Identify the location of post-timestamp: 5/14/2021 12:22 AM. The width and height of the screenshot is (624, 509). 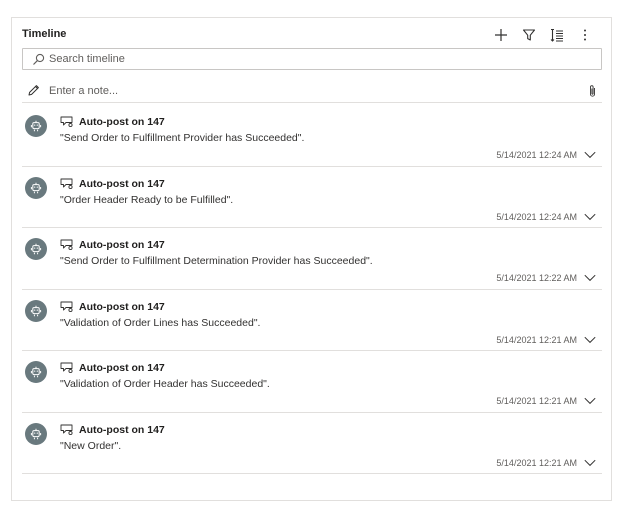
(536, 278).